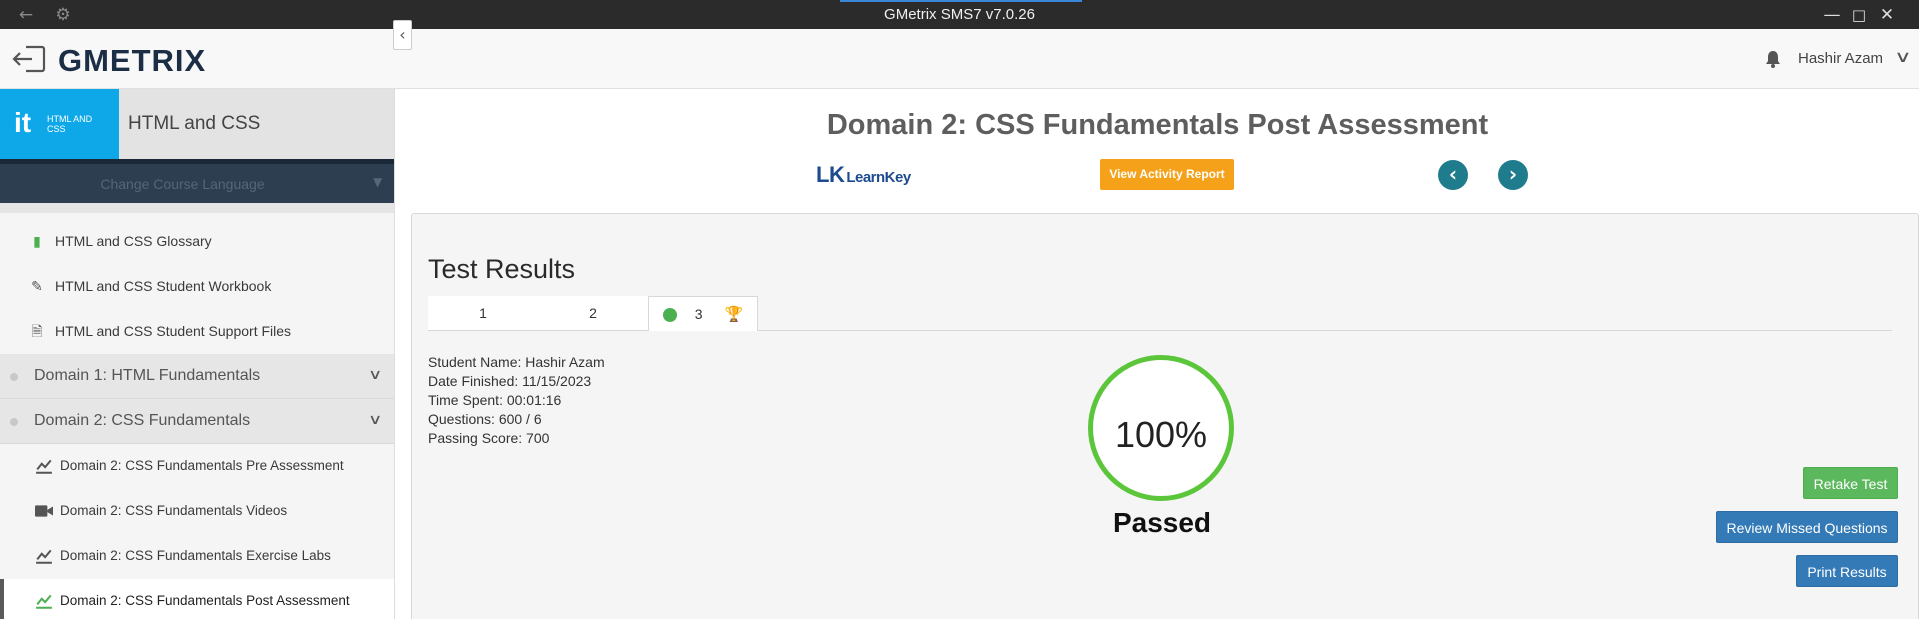 The width and height of the screenshot is (1919, 619). What do you see at coordinates (734, 314) in the screenshot?
I see `trophy-icon: 🏆` at bounding box center [734, 314].